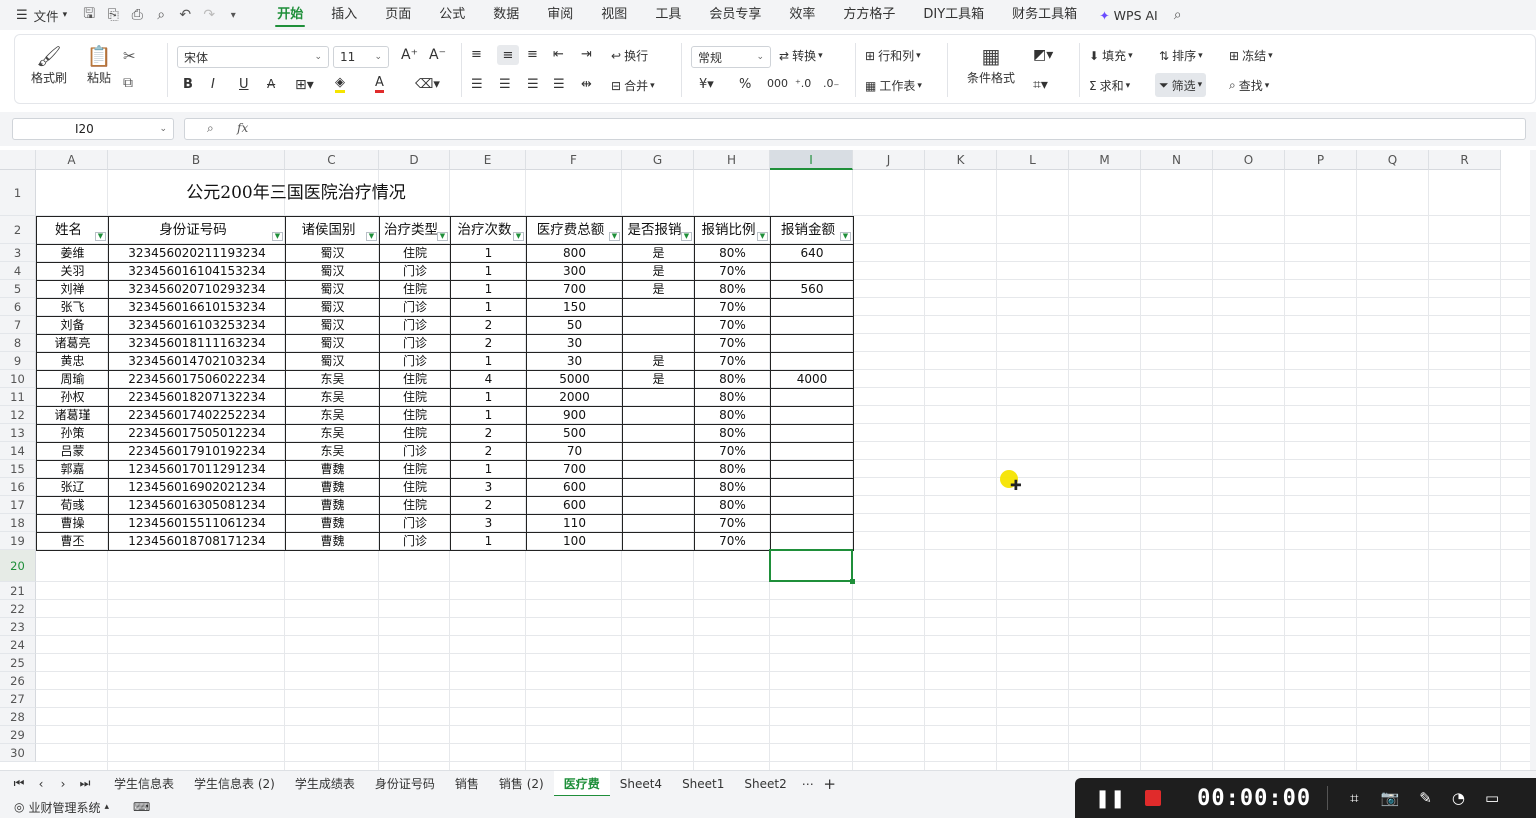 The width and height of the screenshot is (1536, 818). Describe the element at coordinates (18, 663) in the screenshot. I see `row-header-25: 25` at that location.